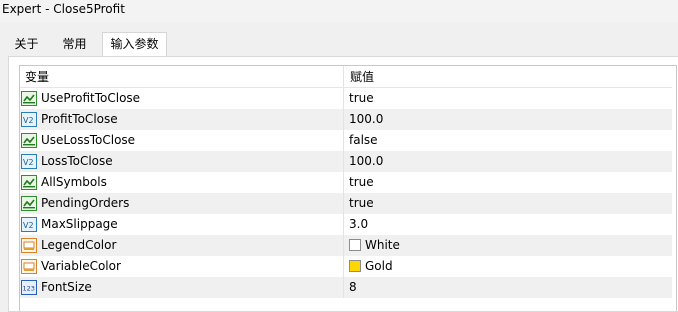  What do you see at coordinates (348, 182) in the screenshot?
I see `table-row: AllSymbols true` at bounding box center [348, 182].